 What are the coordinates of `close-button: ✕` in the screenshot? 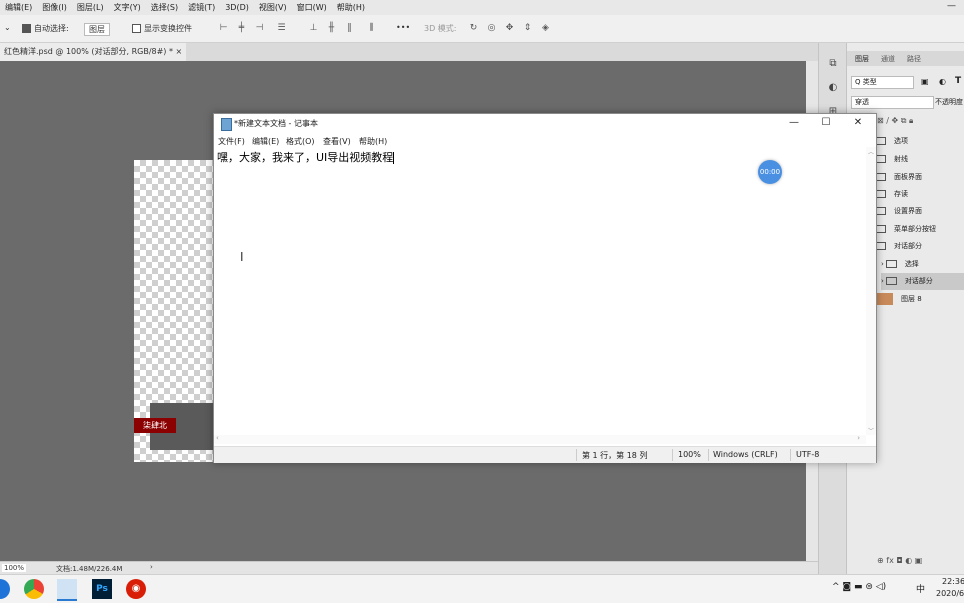 It's located at (858, 123).